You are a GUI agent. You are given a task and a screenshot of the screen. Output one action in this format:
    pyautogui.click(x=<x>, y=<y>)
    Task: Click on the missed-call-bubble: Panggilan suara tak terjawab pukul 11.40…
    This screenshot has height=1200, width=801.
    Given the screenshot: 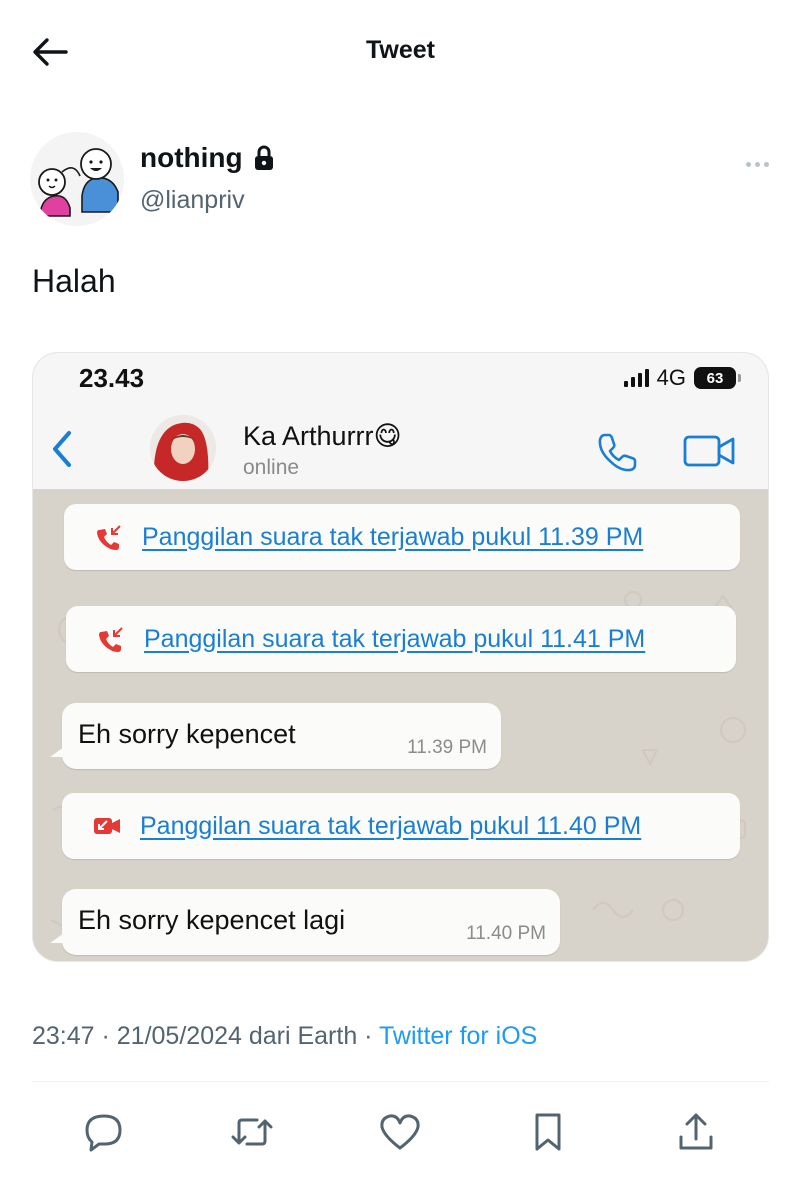 What is the action you would take?
    pyautogui.click(x=401, y=826)
    